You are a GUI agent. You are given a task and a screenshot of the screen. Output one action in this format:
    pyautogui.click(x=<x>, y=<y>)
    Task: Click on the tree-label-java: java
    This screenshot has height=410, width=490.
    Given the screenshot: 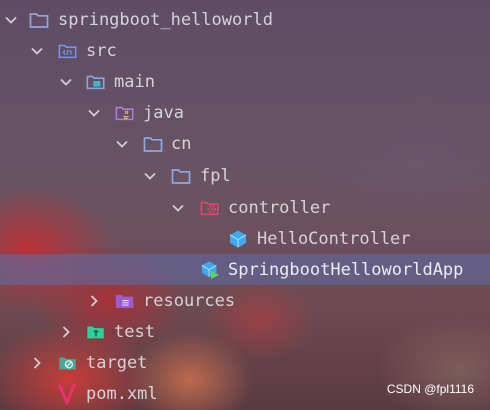 What is the action you would take?
    pyautogui.click(x=163, y=112)
    